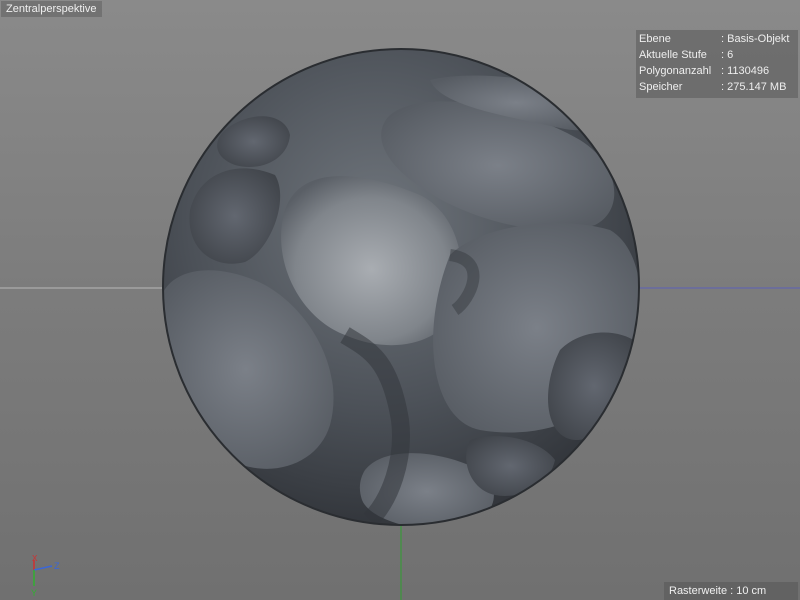  Describe the element at coordinates (745, 71) in the screenshot. I see `hud-value: : 1130496` at that location.